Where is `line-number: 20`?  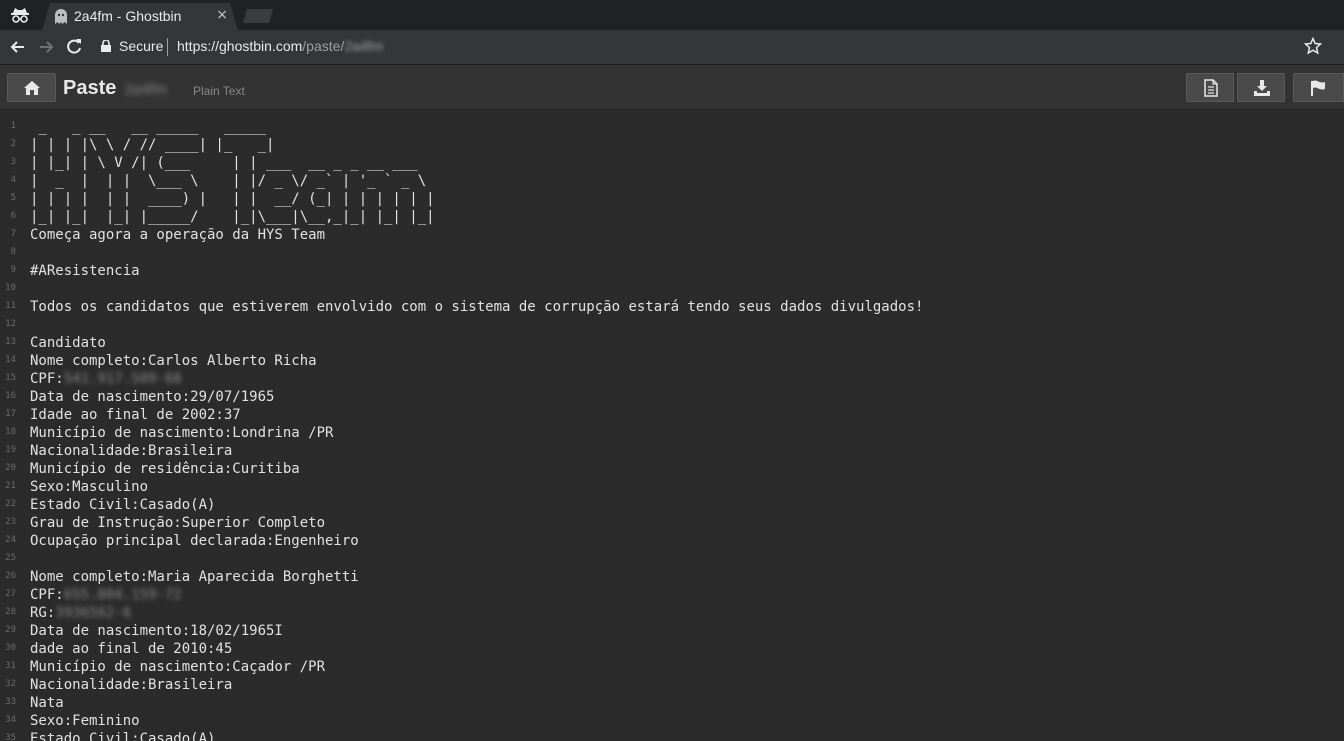
line-number: 20 is located at coordinates (10, 468).